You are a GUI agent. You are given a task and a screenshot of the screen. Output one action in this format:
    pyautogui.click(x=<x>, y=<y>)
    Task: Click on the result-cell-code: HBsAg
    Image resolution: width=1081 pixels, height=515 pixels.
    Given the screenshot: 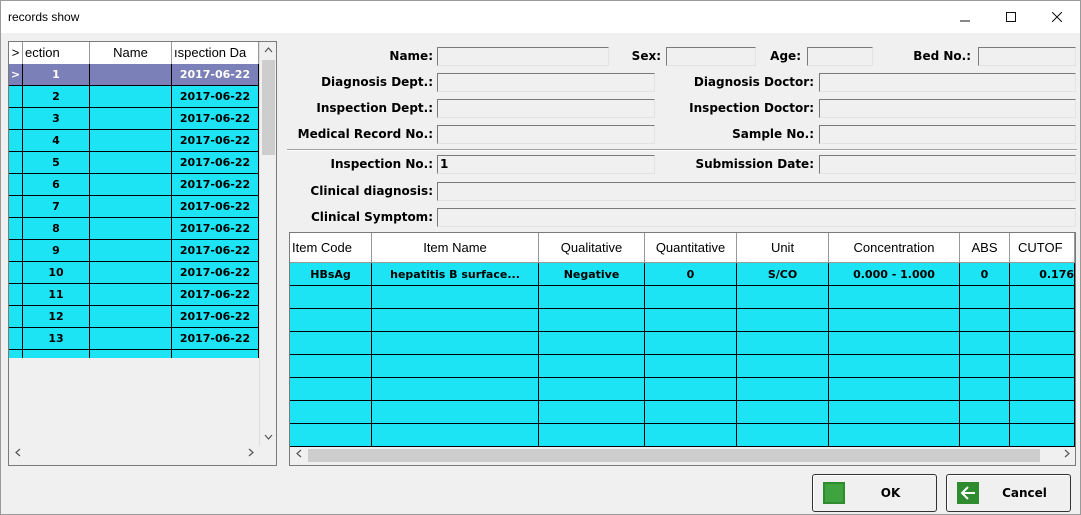 What is the action you would take?
    pyautogui.click(x=331, y=274)
    